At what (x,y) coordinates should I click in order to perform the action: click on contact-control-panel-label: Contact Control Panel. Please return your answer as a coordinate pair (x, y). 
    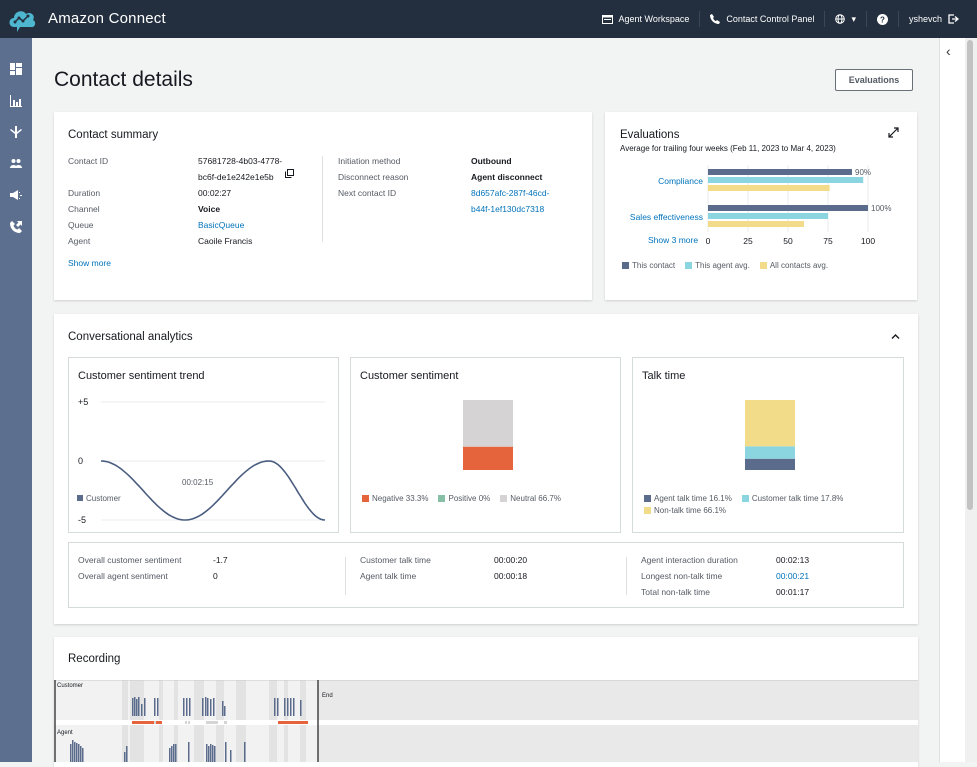
    Looking at the image, I should click on (770, 19).